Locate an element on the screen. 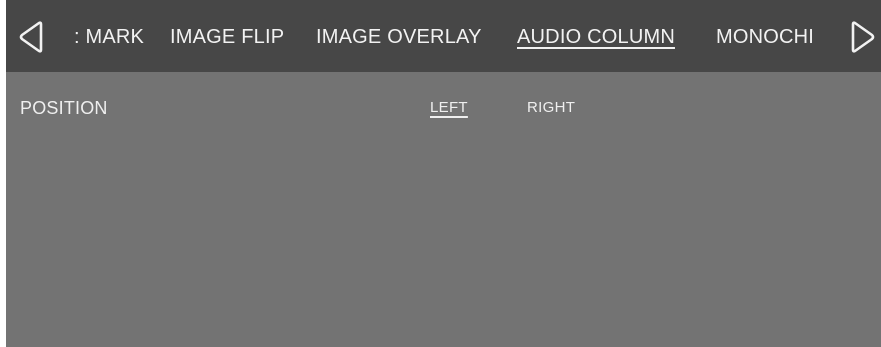  tab-audio-column: AUDIO COLUMN is located at coordinates (596, 37).